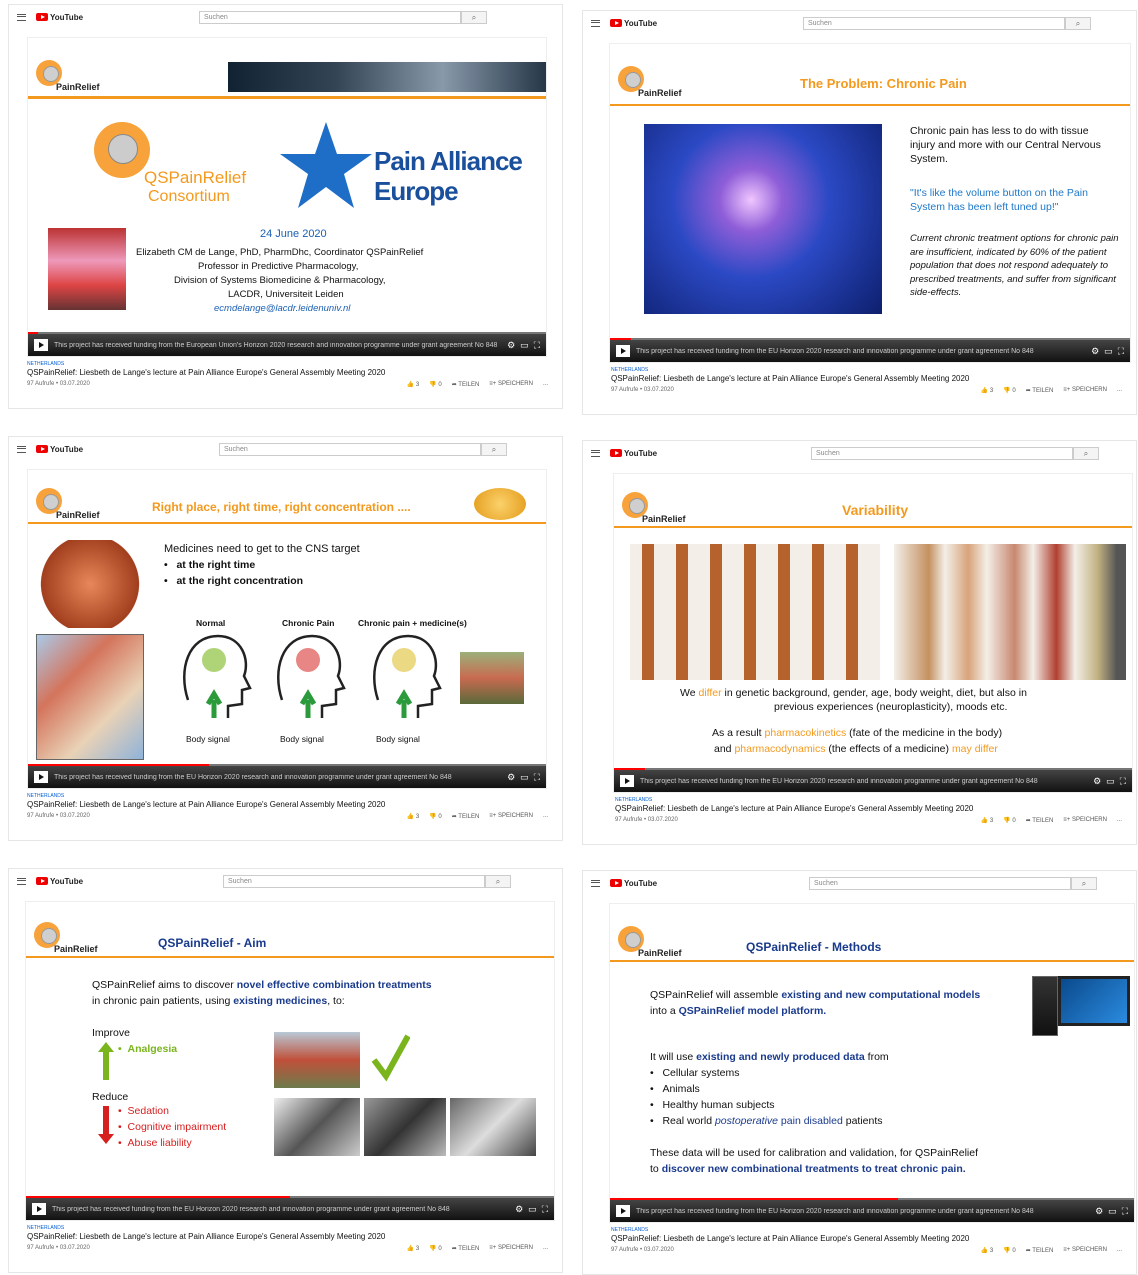 The height and width of the screenshot is (1275, 1138). I want to click on head-medicine-icon, so click(407, 676).